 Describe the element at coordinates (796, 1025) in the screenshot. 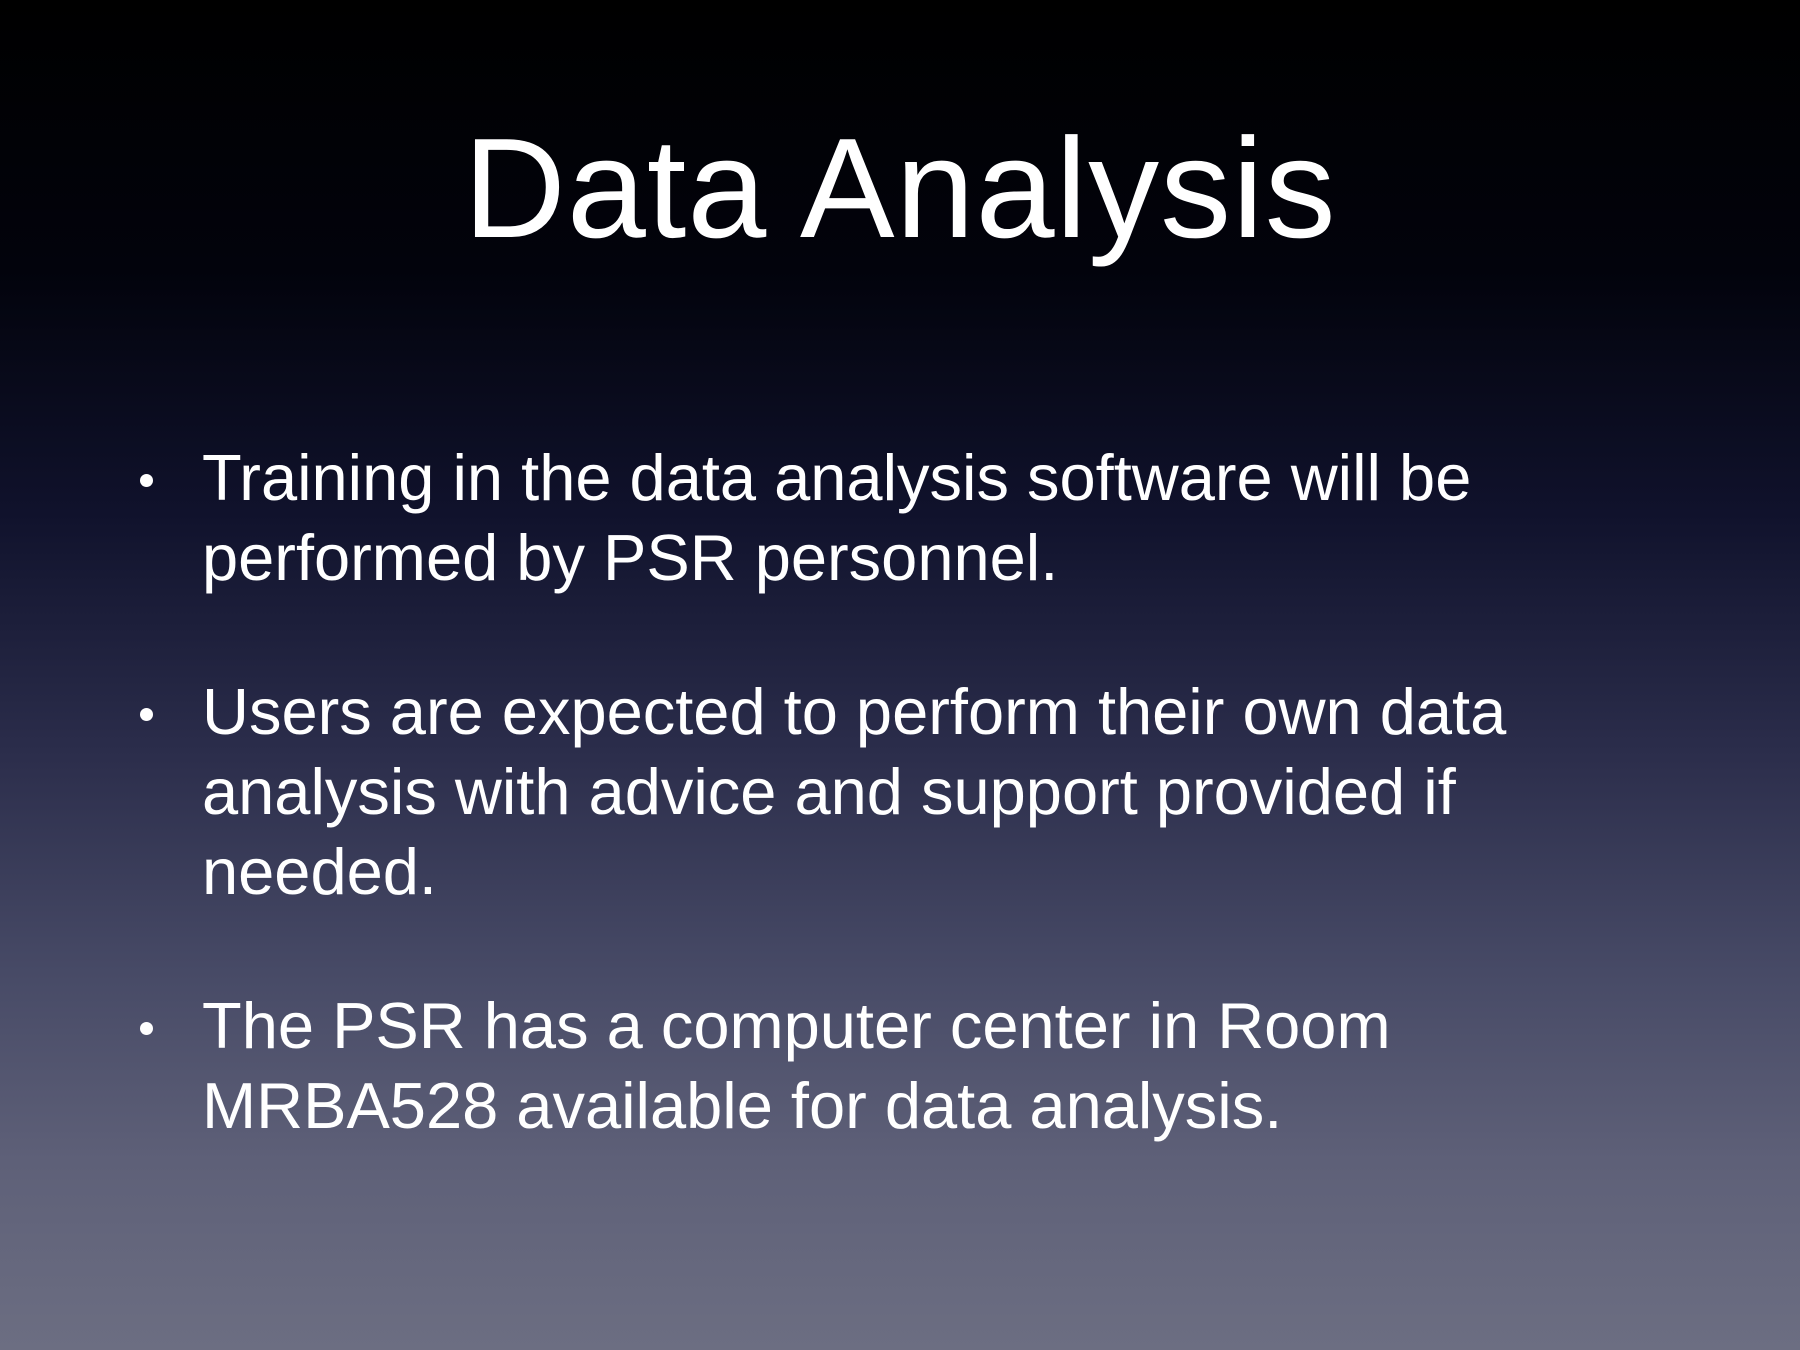

I see `bullet-text-line: The PSR has a computer center in Room` at that location.